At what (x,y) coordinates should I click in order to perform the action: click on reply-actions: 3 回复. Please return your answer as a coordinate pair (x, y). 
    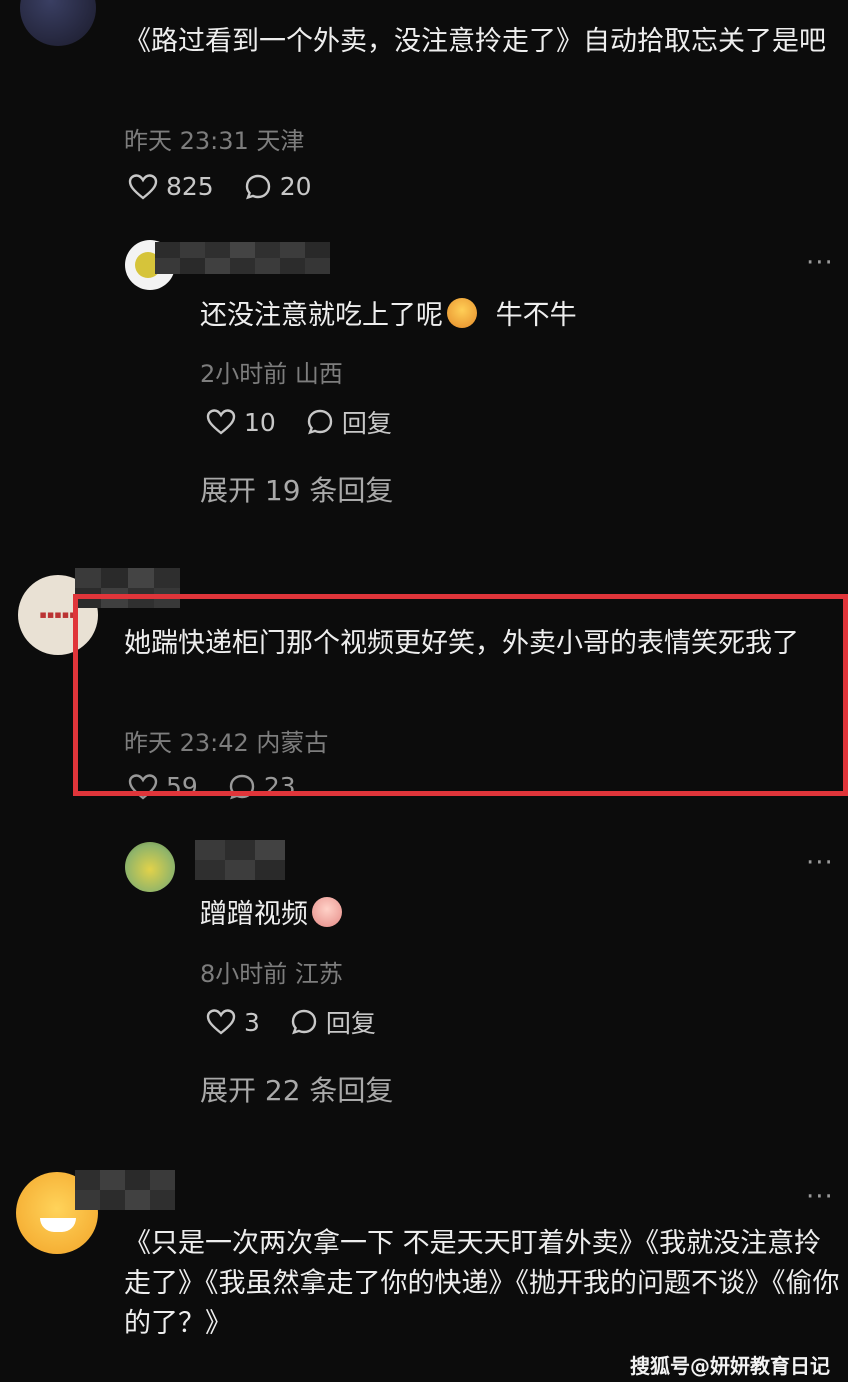
    Looking at the image, I should click on (306, 1022).